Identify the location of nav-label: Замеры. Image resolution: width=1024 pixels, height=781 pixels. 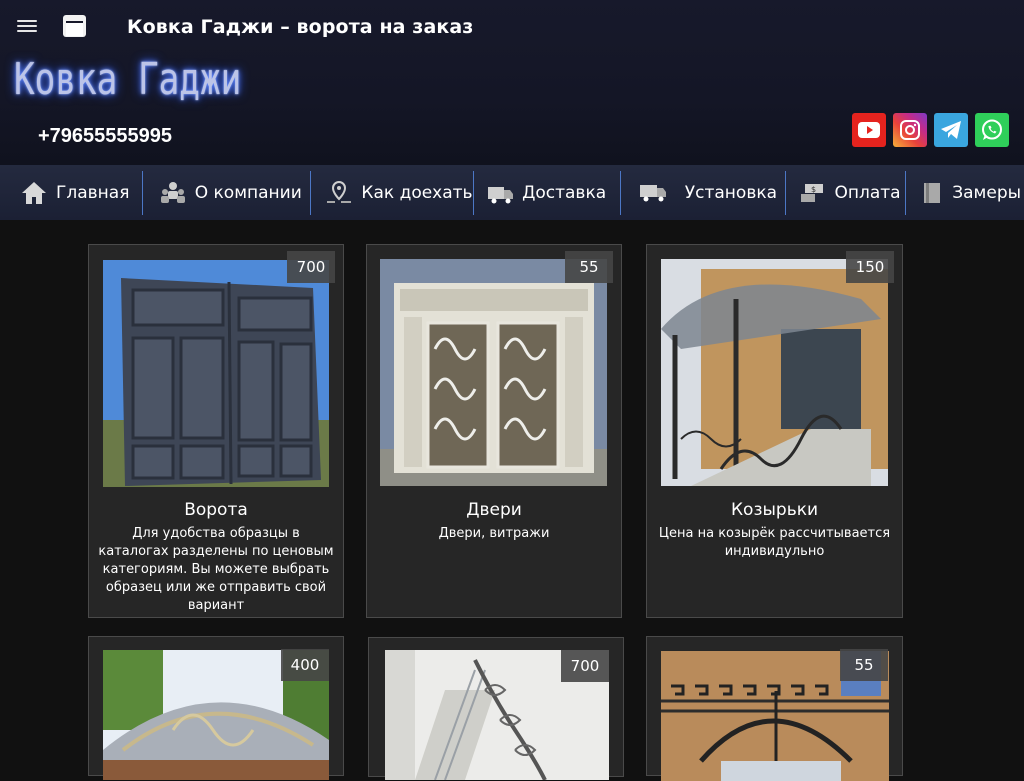
(987, 192).